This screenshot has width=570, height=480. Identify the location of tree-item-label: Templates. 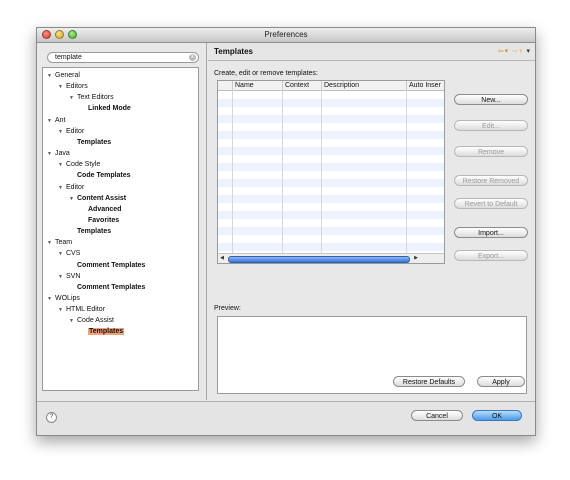
(106, 332).